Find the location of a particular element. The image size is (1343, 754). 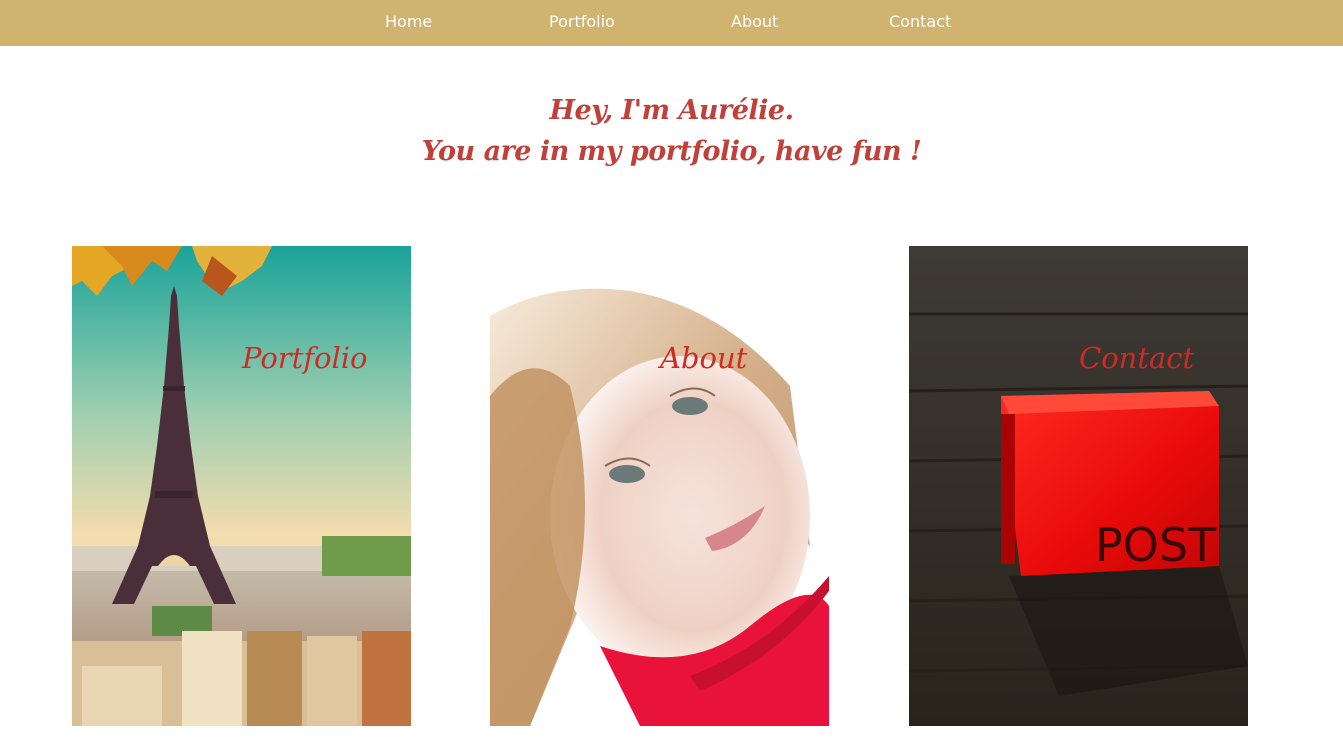

top-navbar: Home Portfolio About Contact is located at coordinates (671, 23).